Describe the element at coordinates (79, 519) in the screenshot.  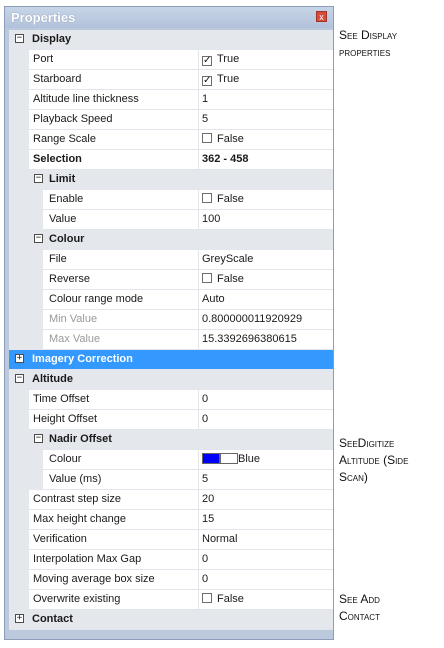
I see `row-label: Max height change` at that location.